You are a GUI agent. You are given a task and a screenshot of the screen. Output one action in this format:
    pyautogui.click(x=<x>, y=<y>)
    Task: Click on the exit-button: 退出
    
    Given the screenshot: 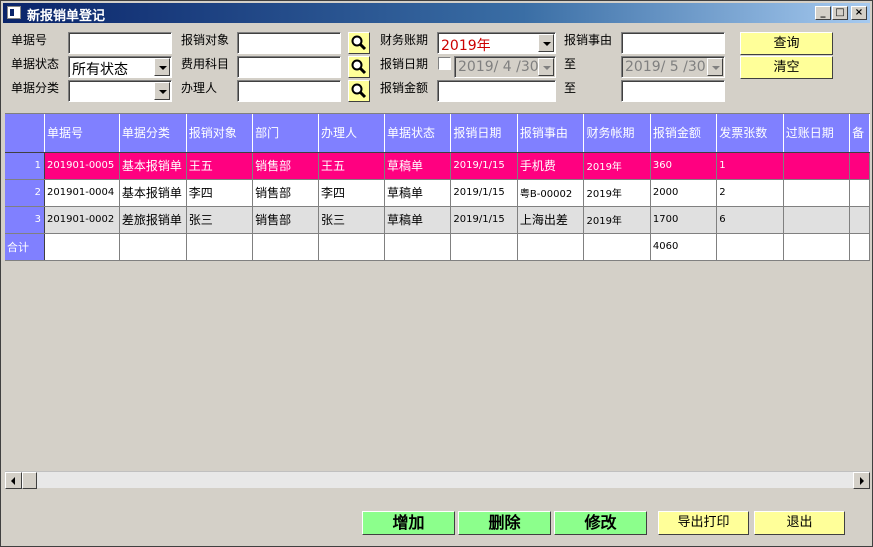 What is the action you would take?
    pyautogui.click(x=799, y=523)
    